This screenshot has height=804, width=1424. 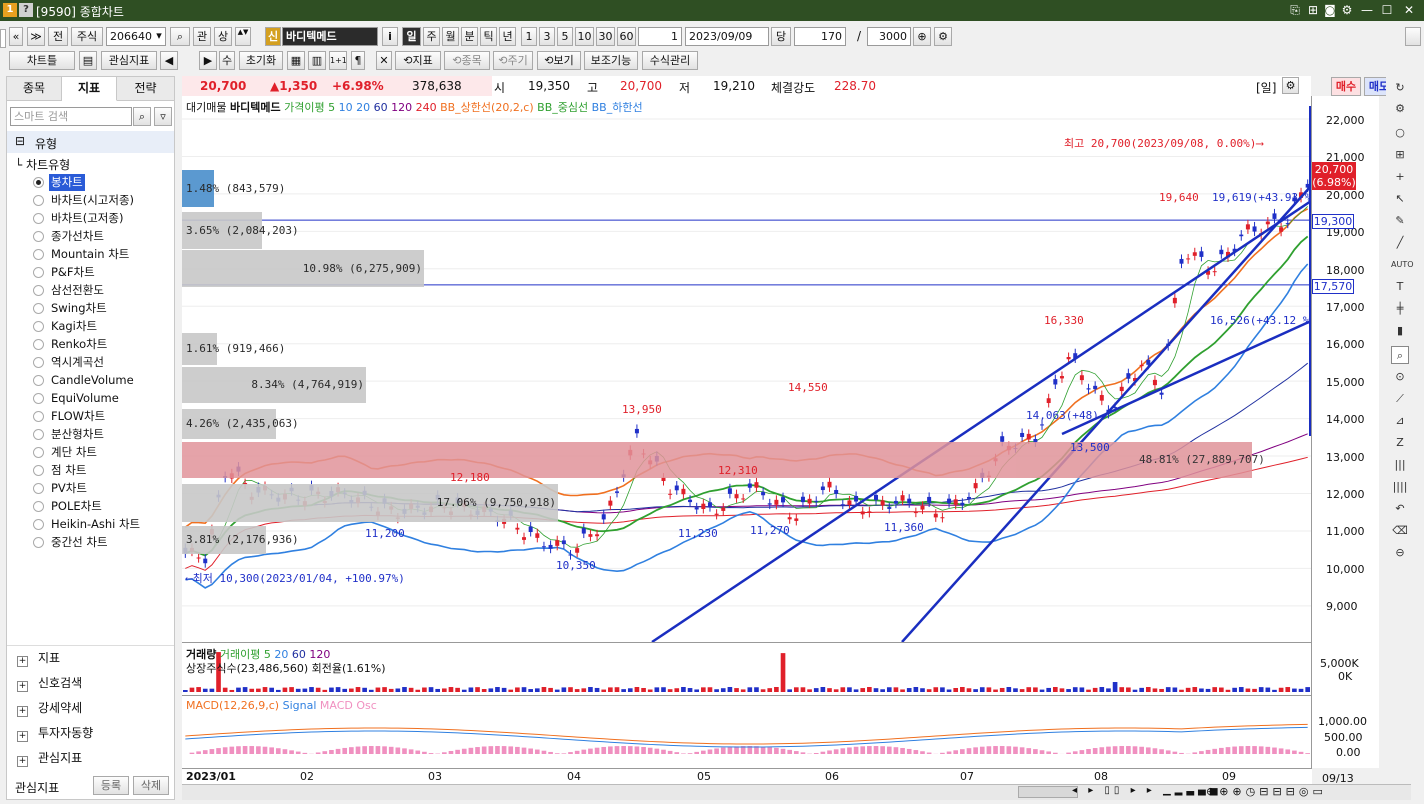 I want to click on quote-settings-icon: ⚙, so click(x=1290, y=85).